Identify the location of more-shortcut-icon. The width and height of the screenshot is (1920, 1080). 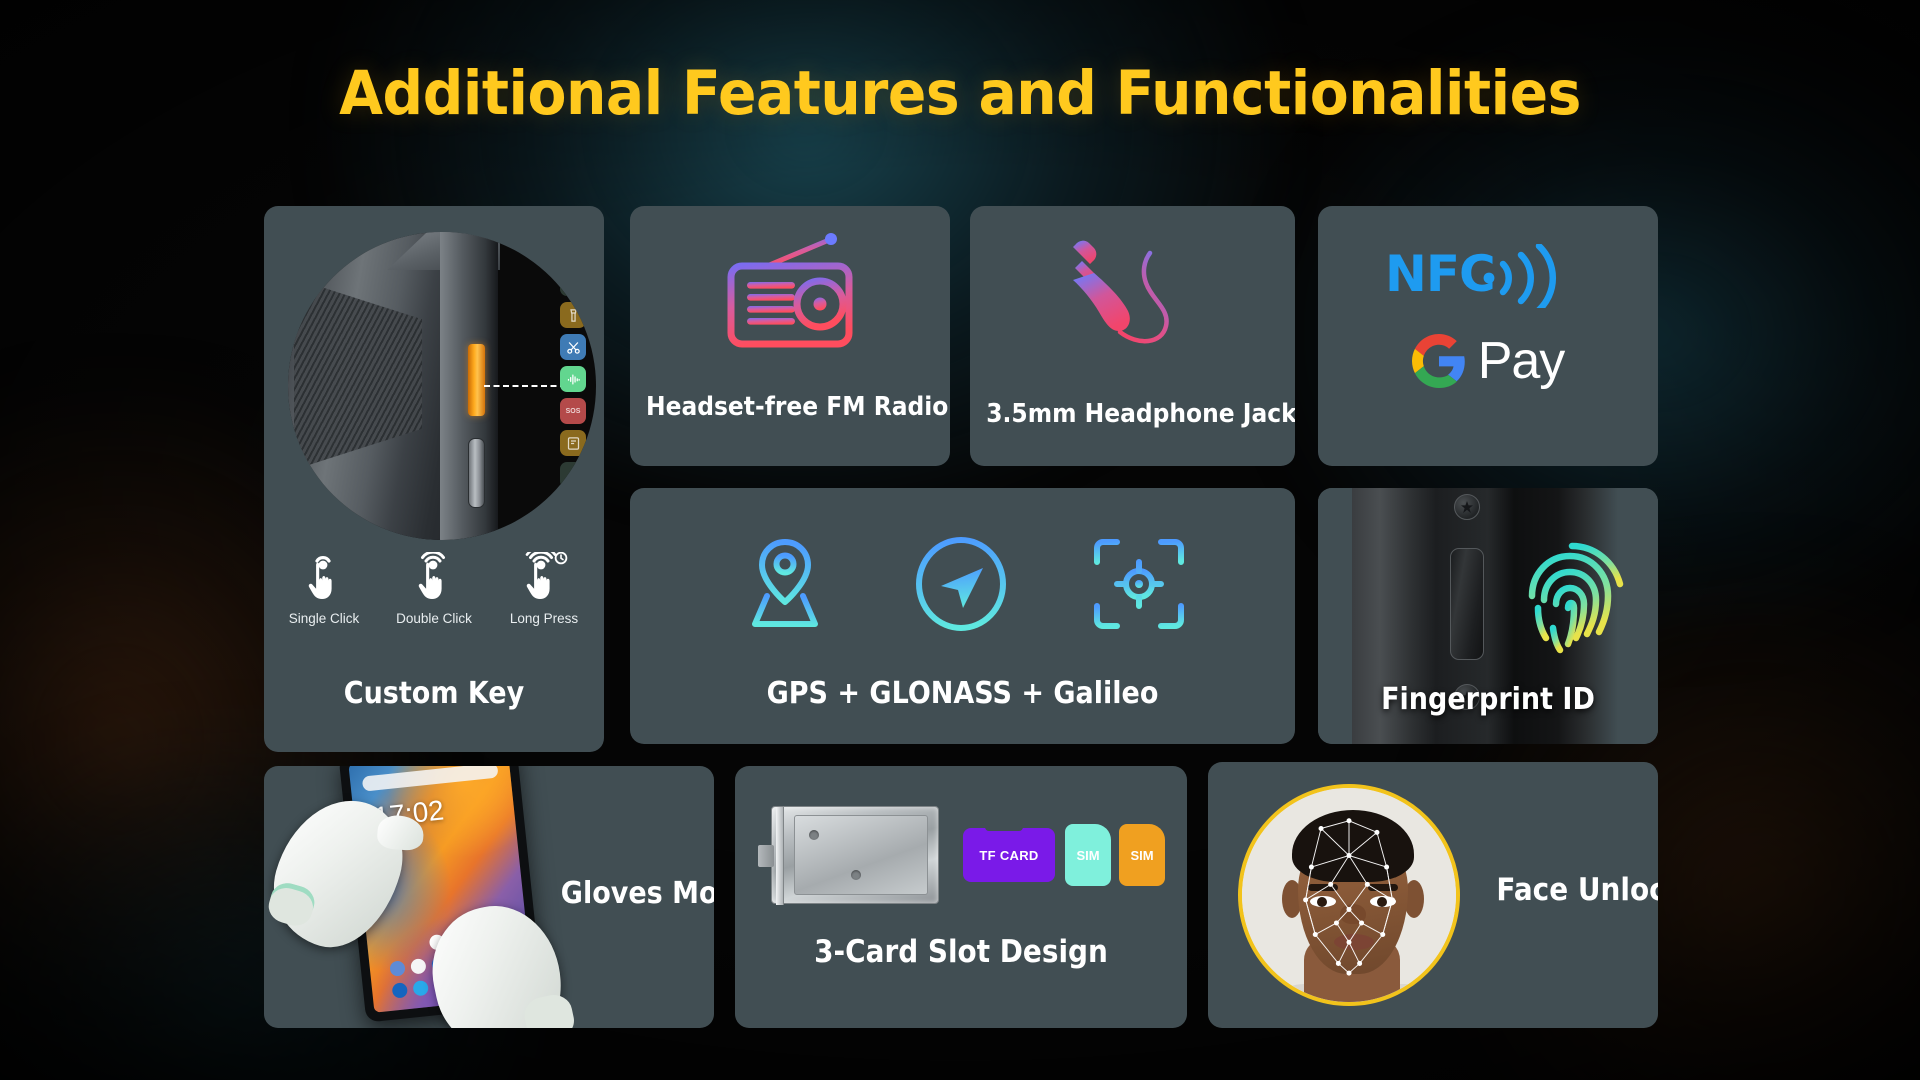
(573, 475).